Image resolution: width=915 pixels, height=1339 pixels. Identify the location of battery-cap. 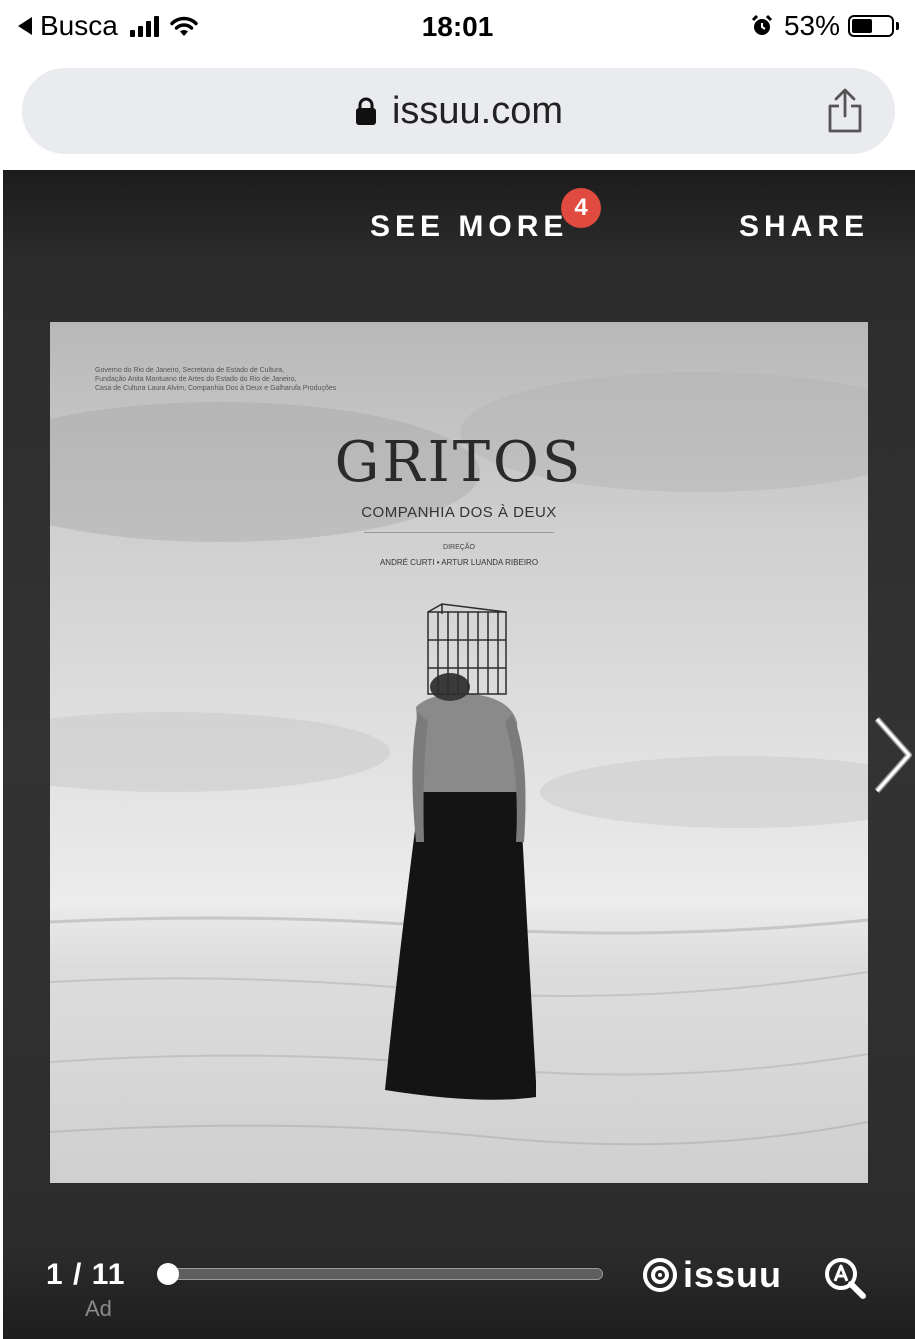
(897, 26).